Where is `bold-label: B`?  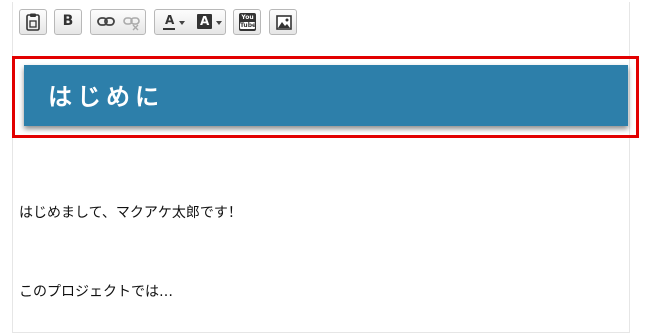
bold-label: B is located at coordinates (68, 21).